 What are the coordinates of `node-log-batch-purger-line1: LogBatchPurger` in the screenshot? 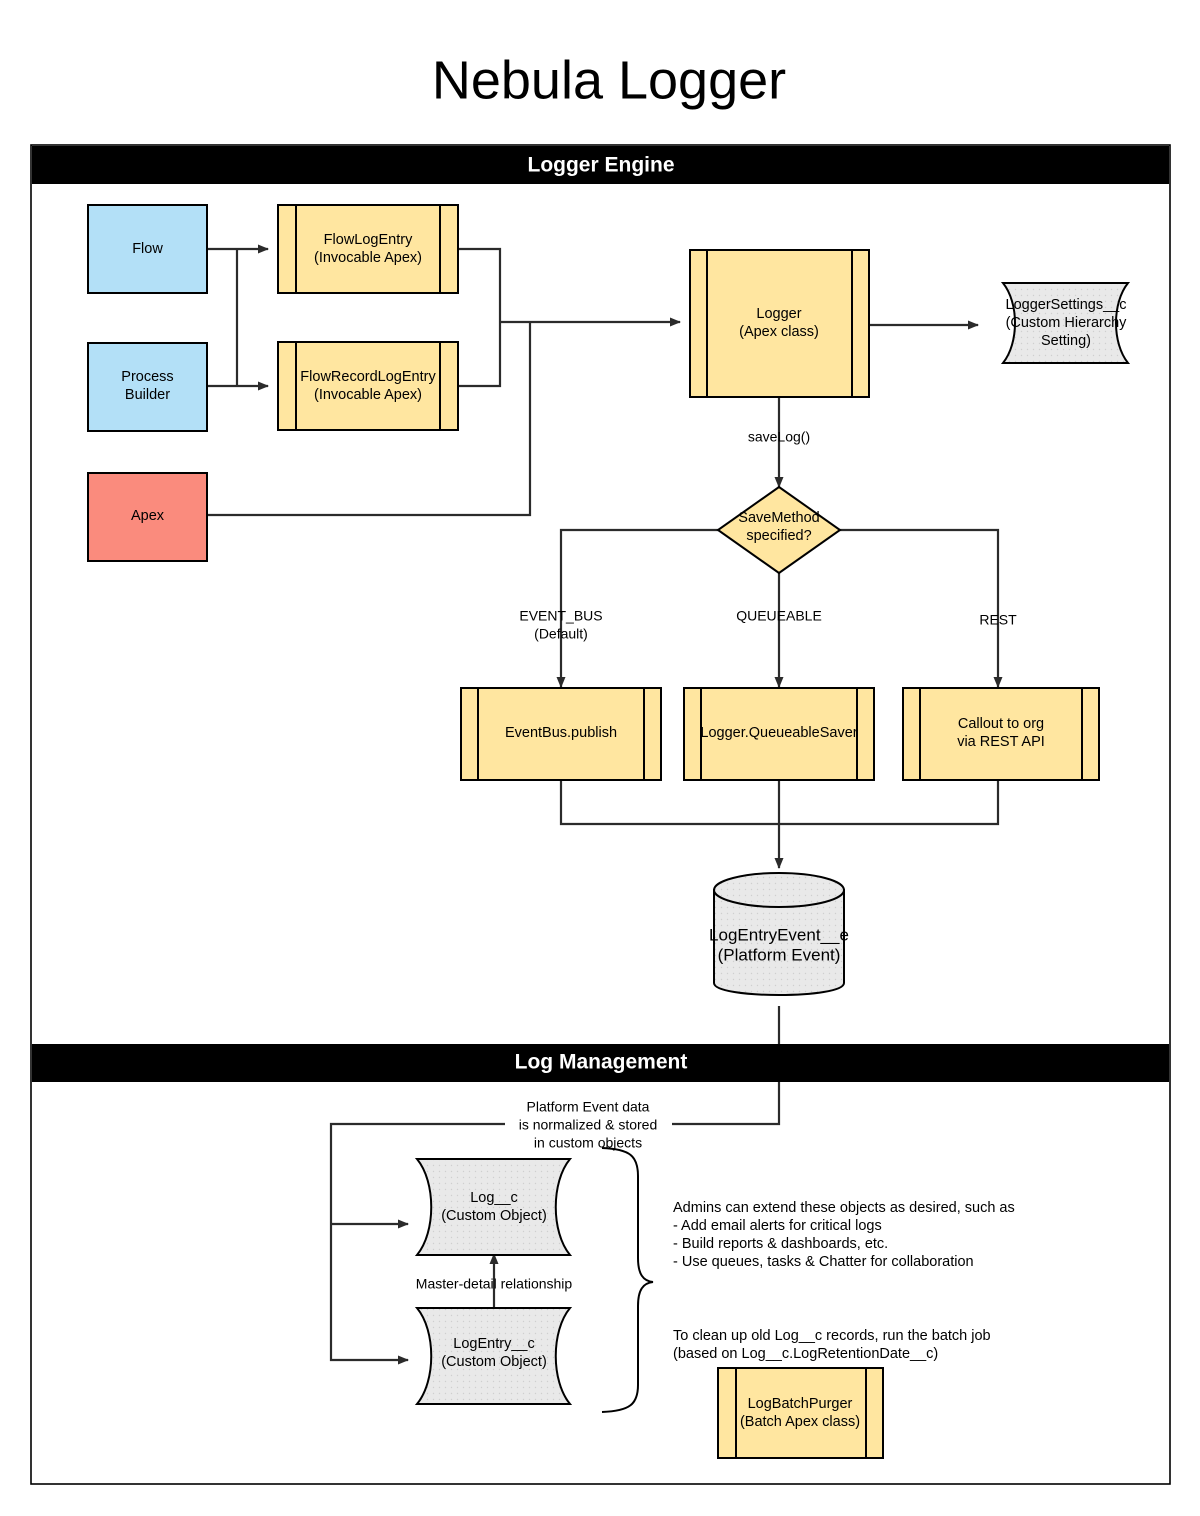 It's located at (800, 1404).